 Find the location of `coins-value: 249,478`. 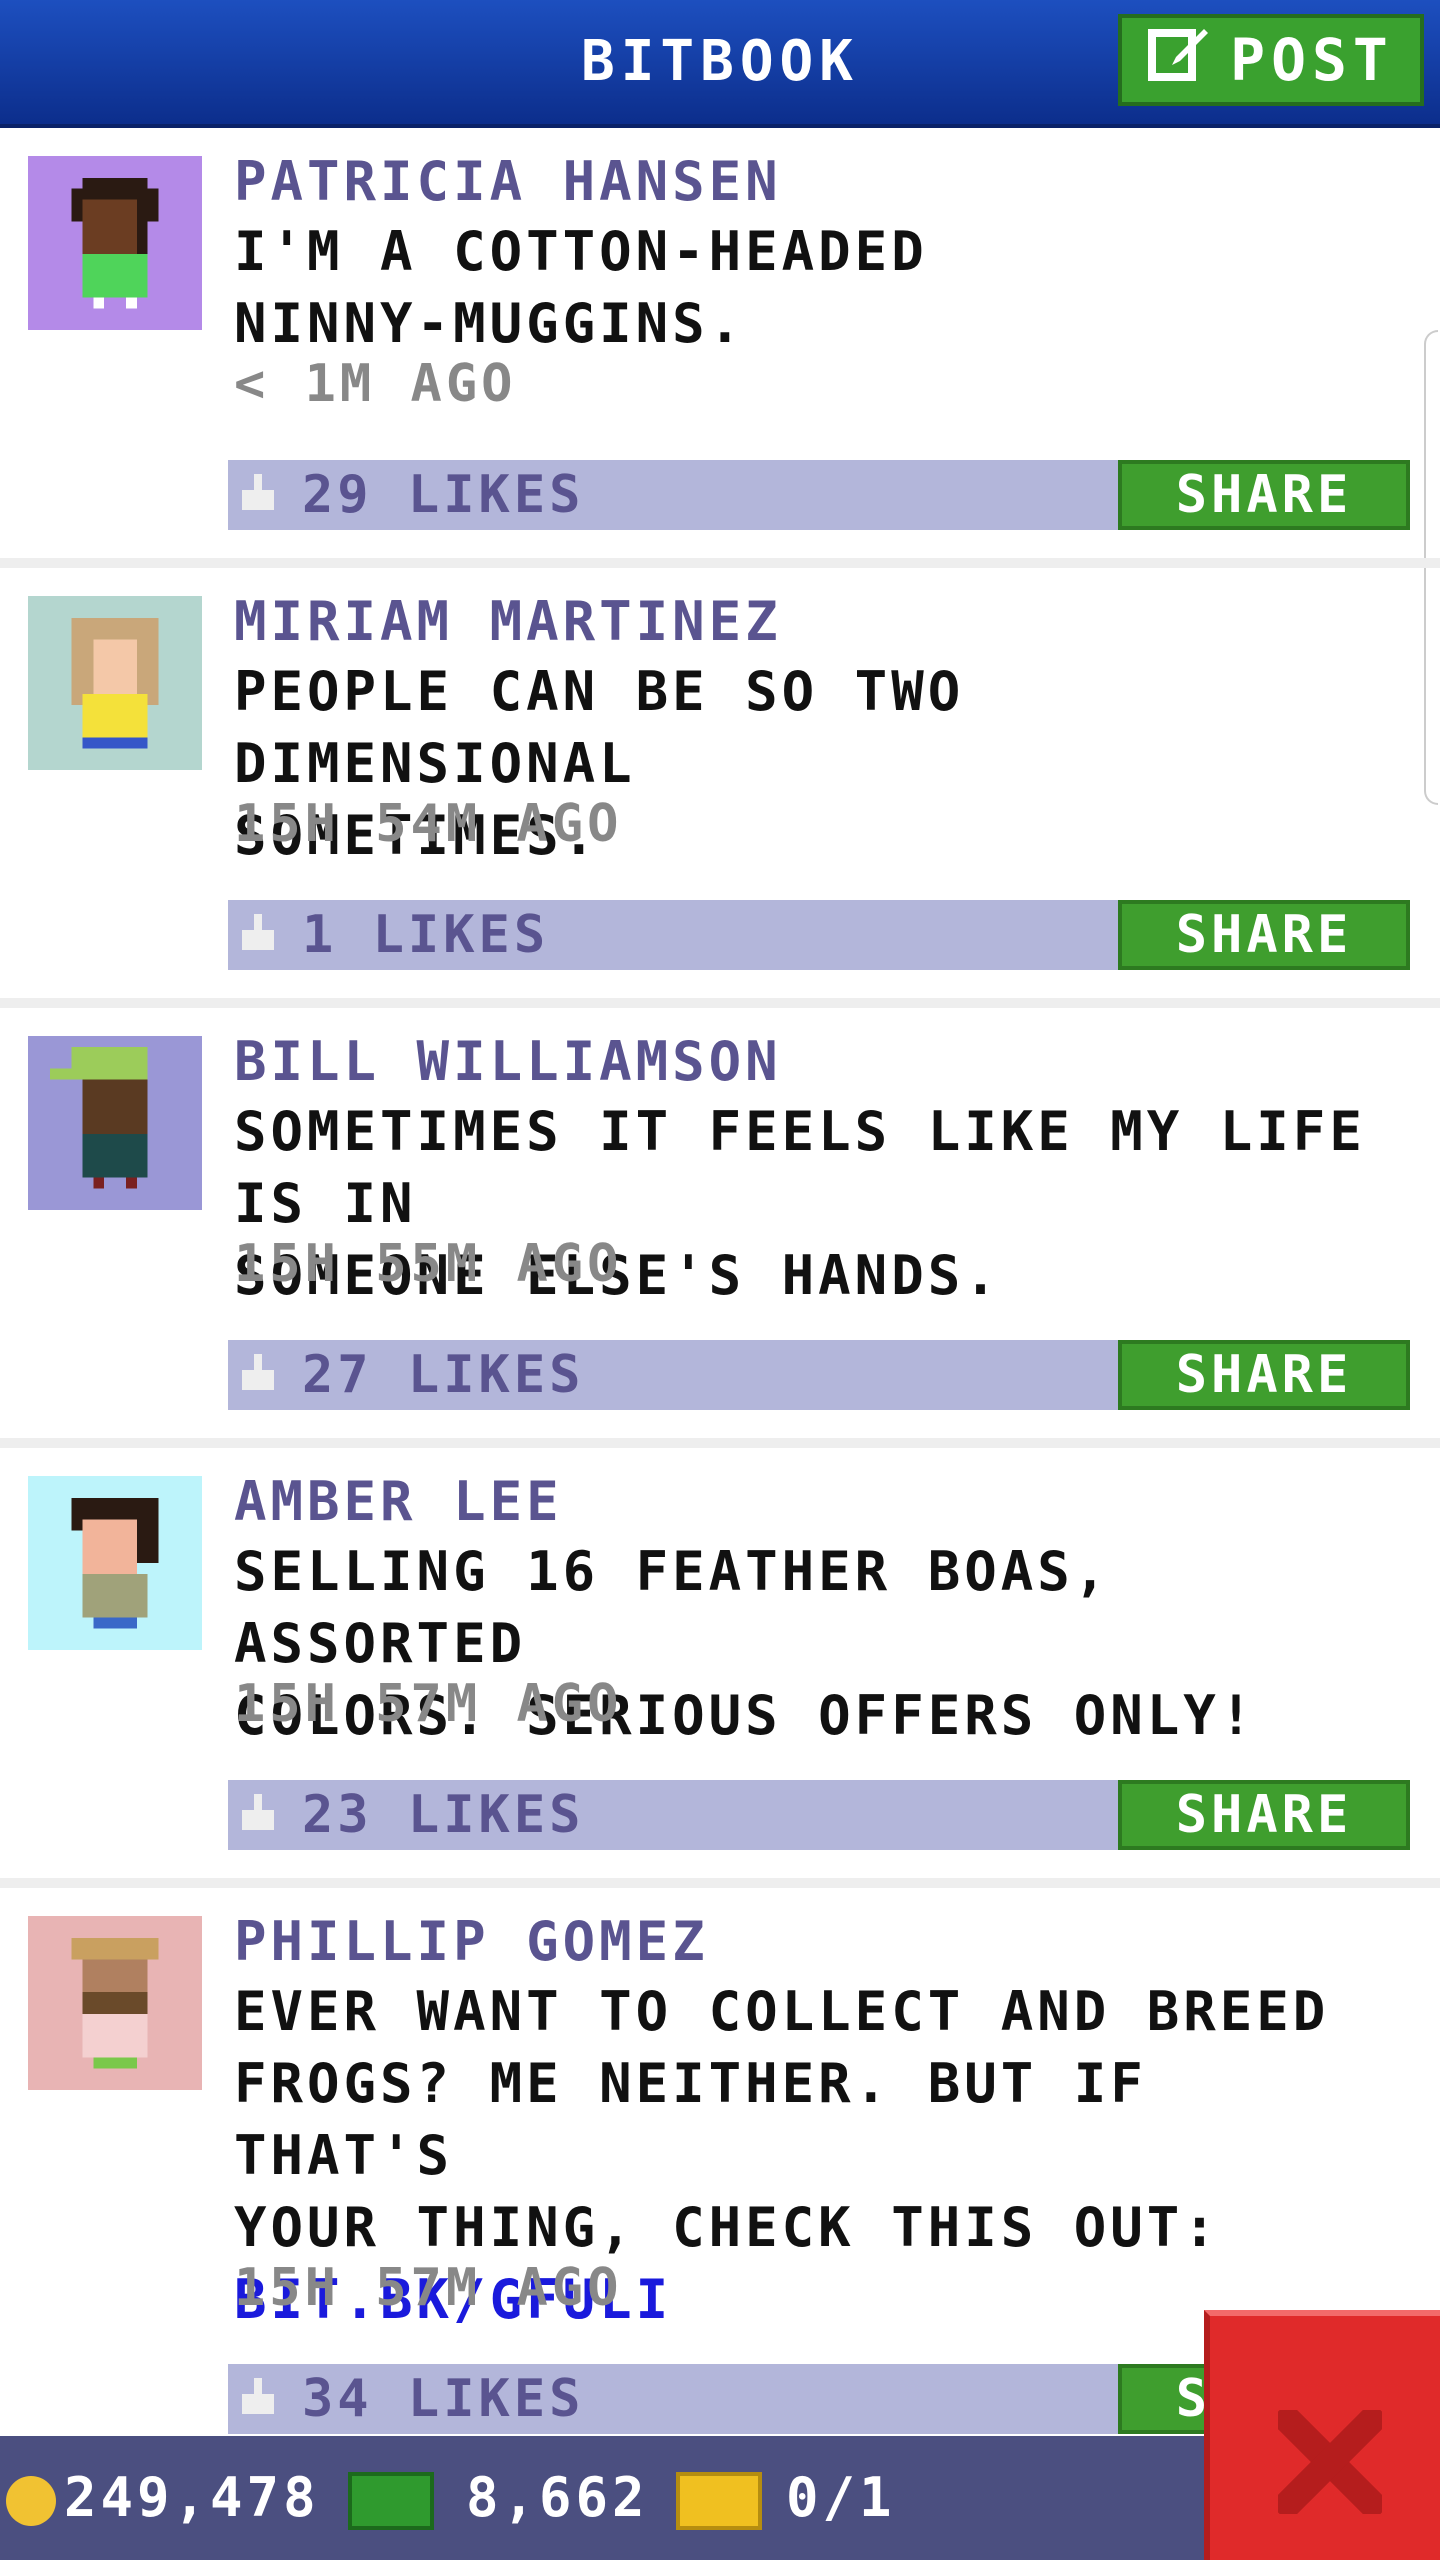

coins-value: 249,478 is located at coordinates (192, 2497).